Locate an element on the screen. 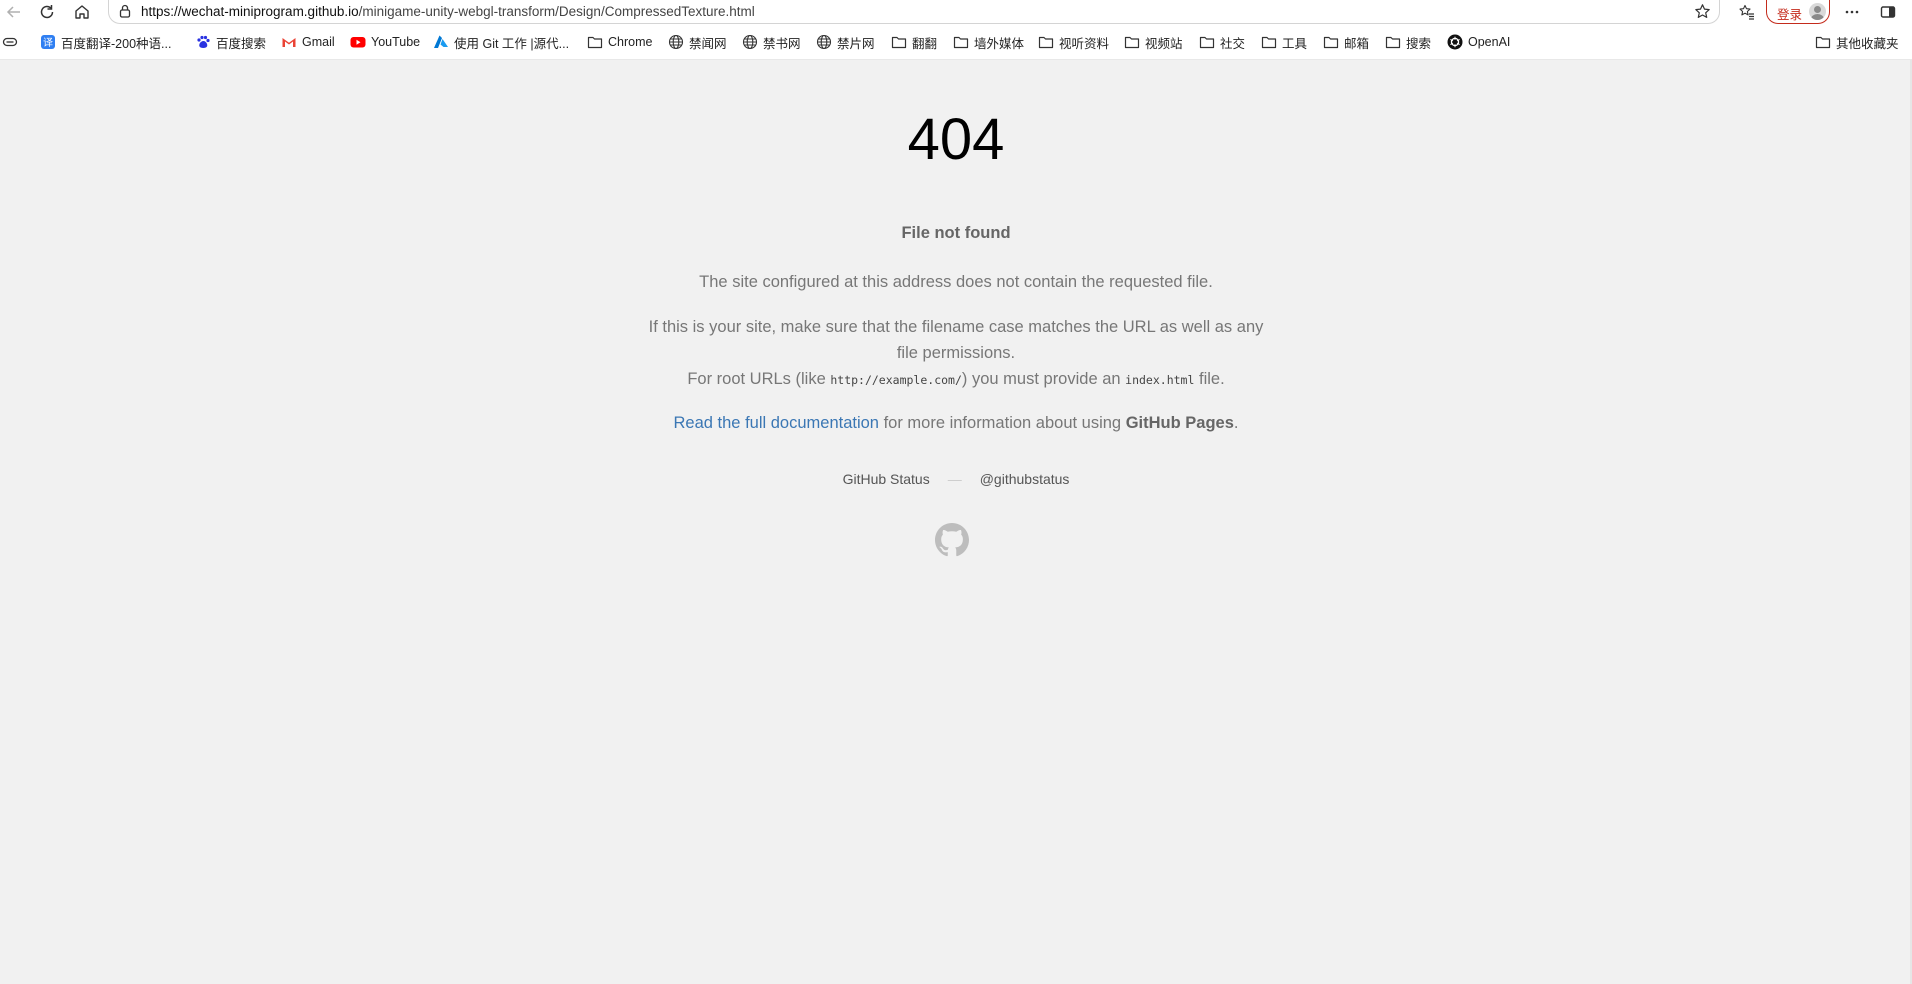 Image resolution: width=1912 pixels, height=984 pixels. reload-icon is located at coordinates (47, 12).